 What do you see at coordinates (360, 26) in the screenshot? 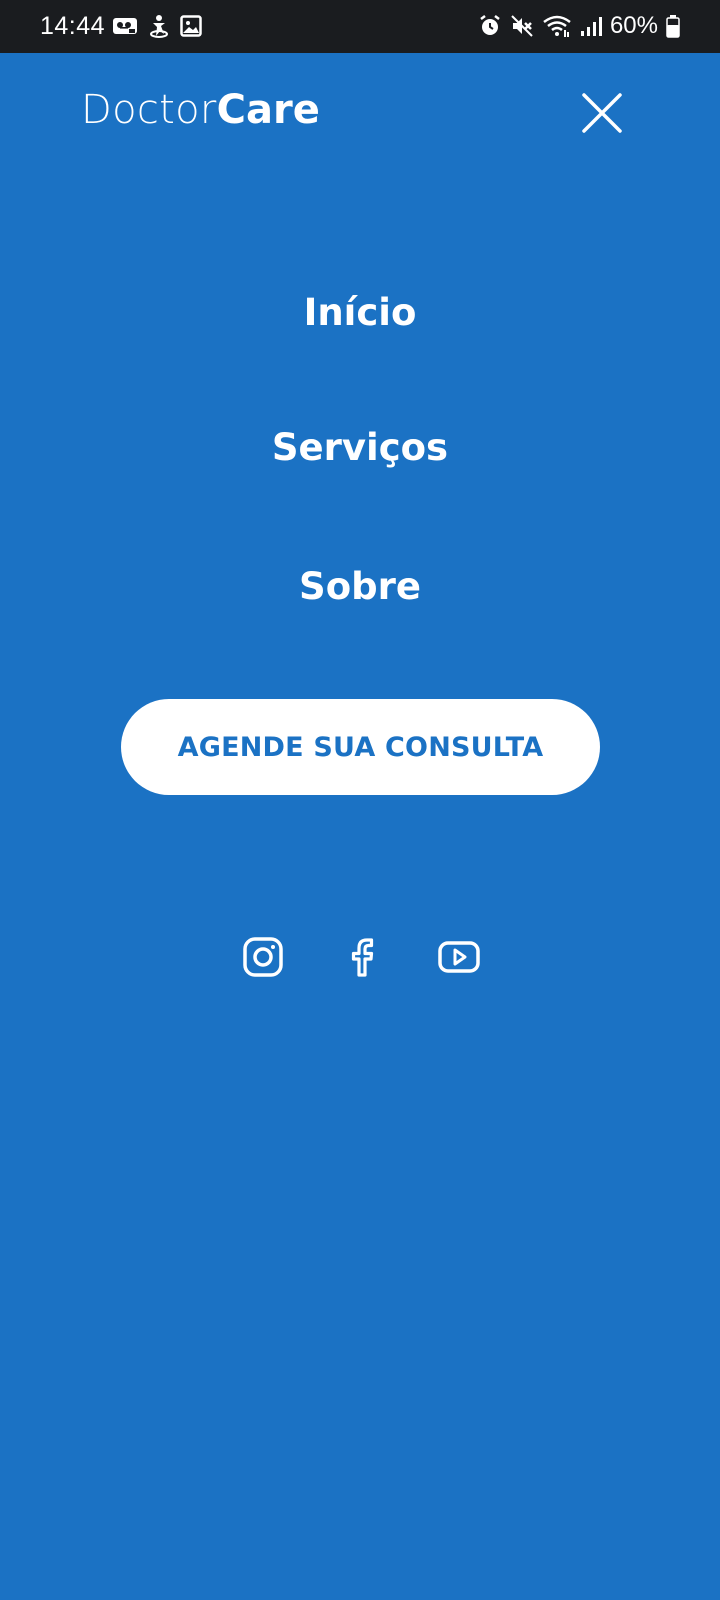
I see `status-bar: 14:44 60%` at bounding box center [360, 26].